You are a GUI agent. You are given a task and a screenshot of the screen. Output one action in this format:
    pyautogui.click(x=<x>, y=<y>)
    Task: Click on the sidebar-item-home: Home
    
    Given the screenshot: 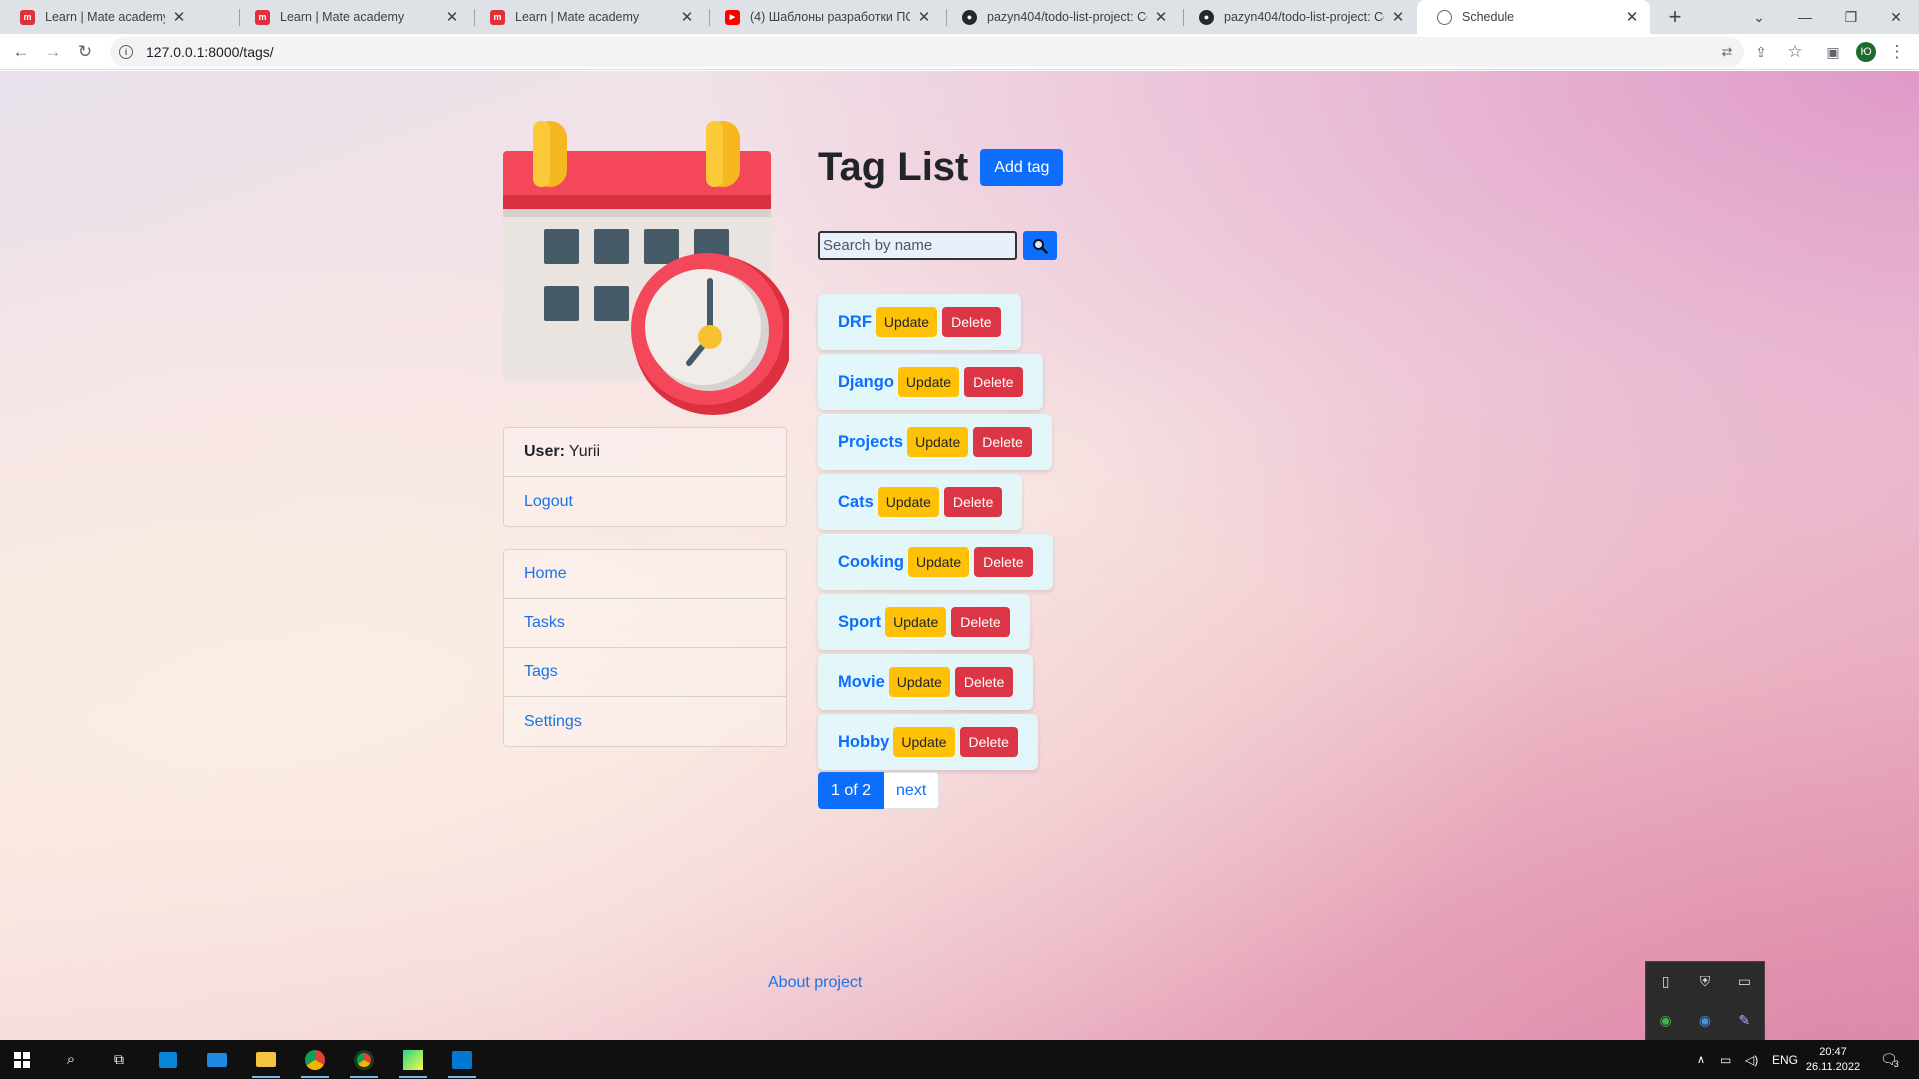 What is the action you would take?
    pyautogui.click(x=645, y=574)
    